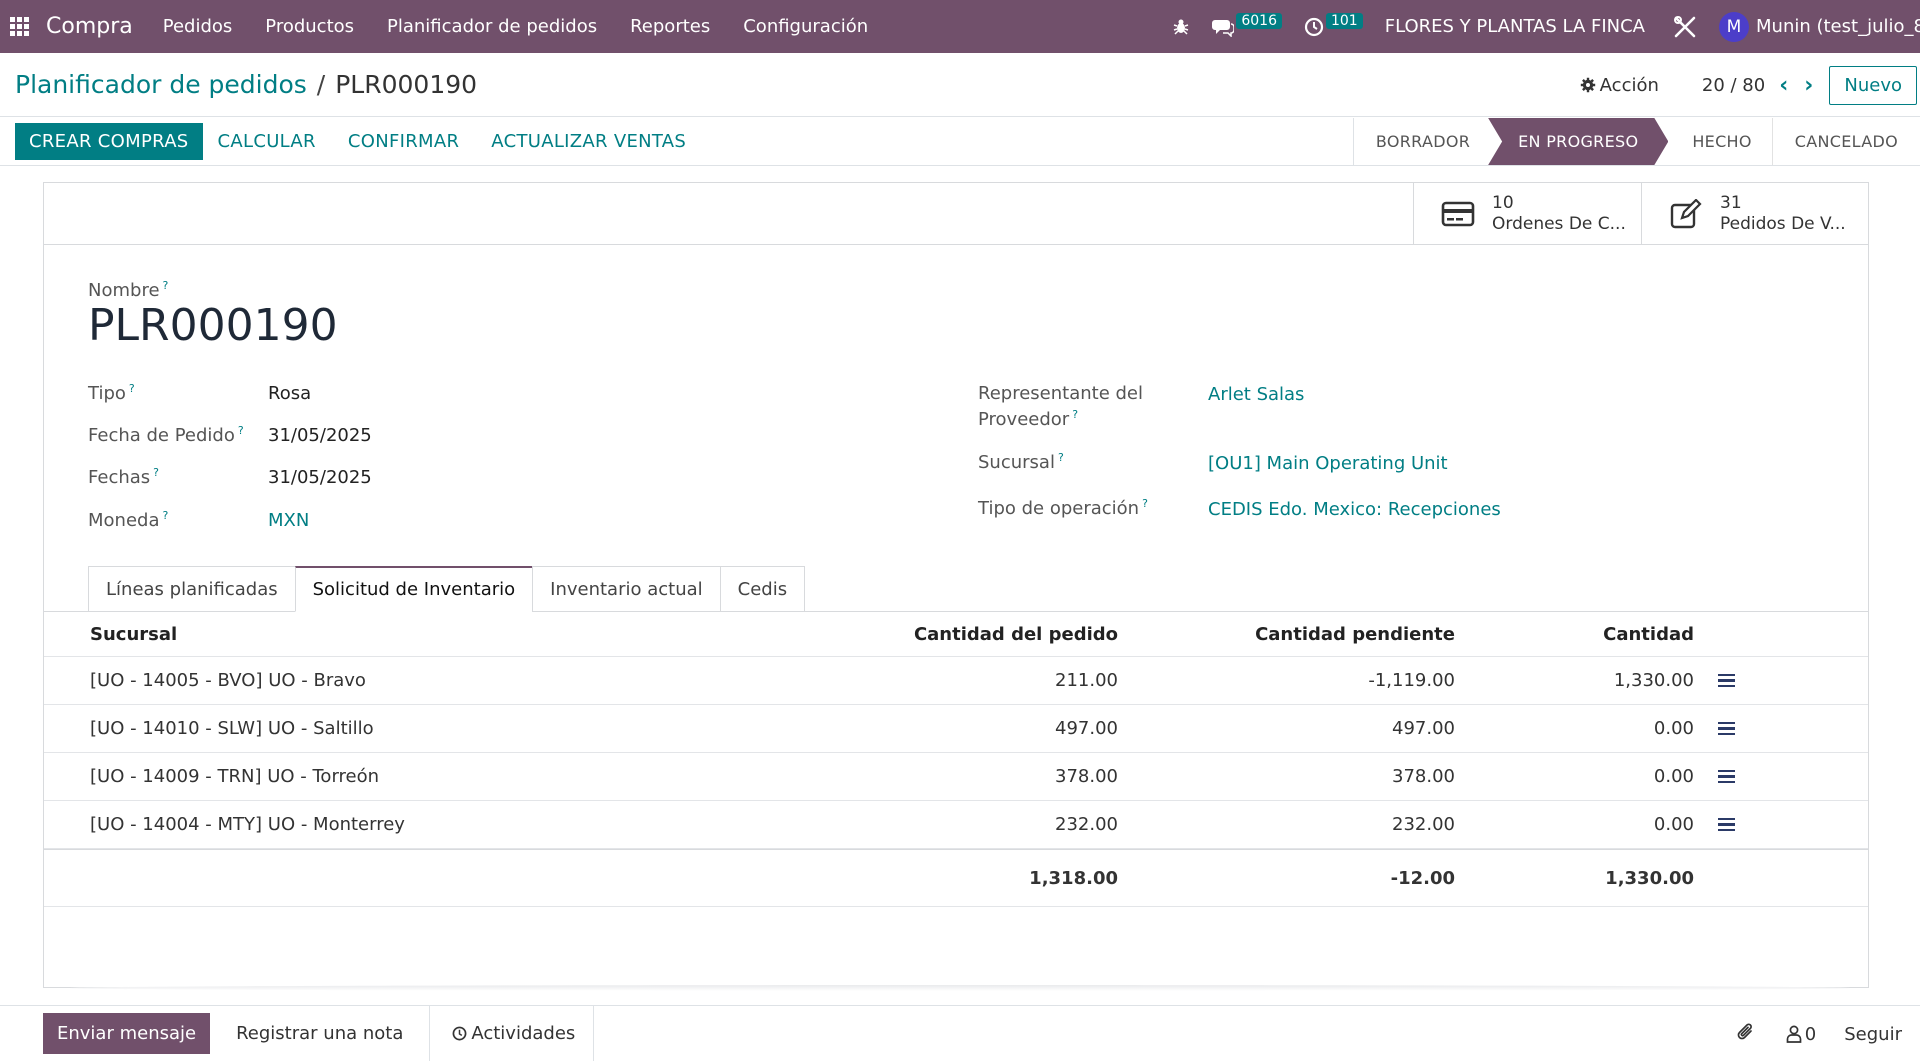  I want to click on purchase-orders-count: 10, so click(1503, 202).